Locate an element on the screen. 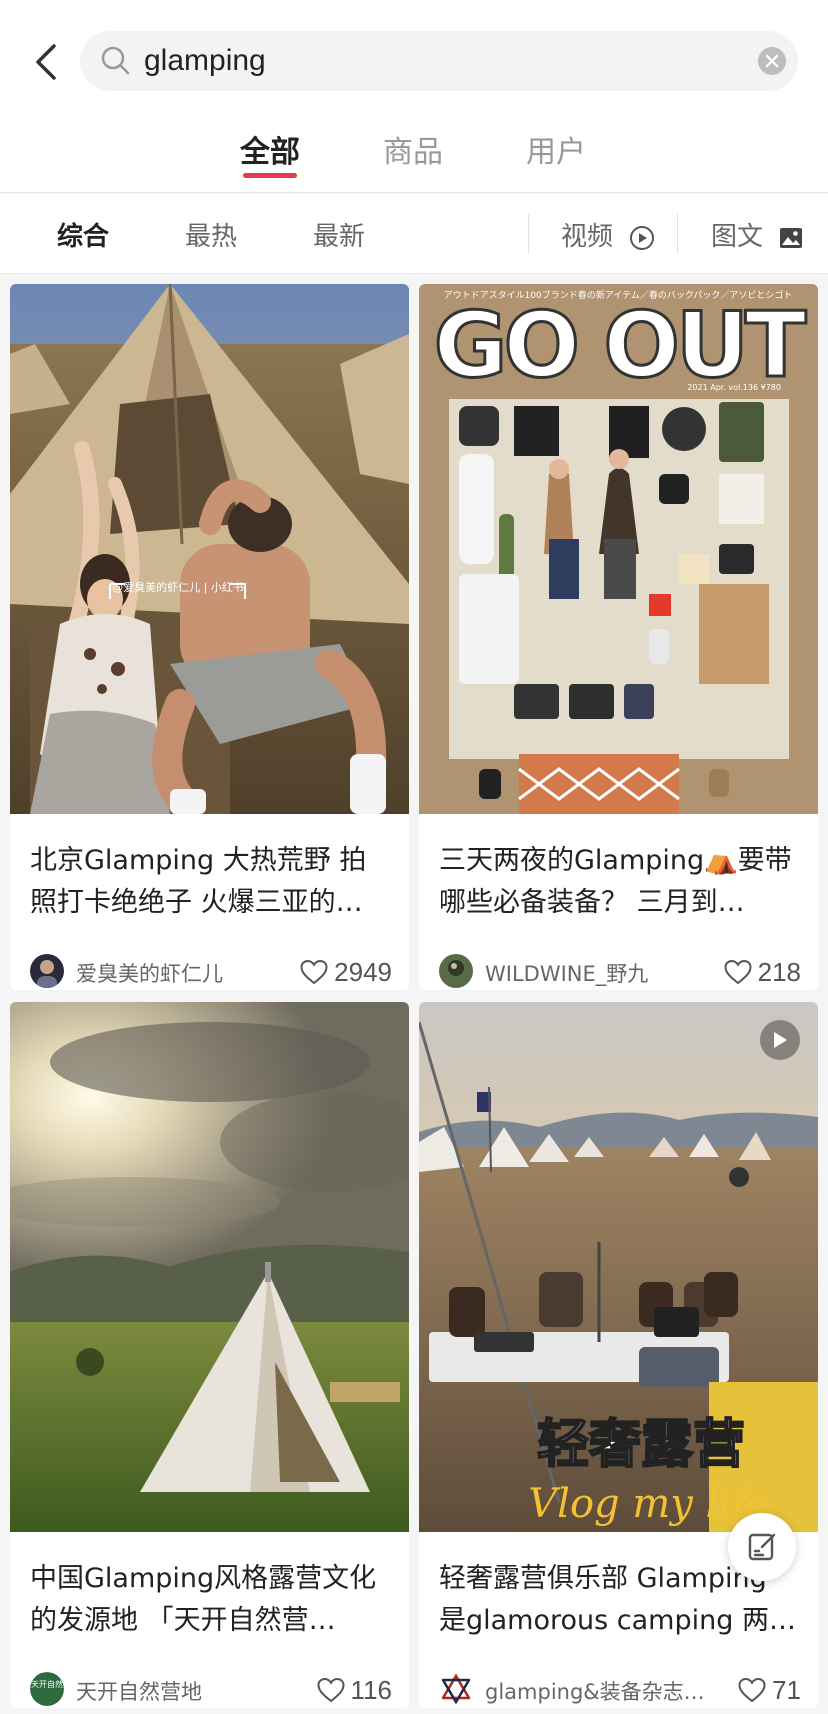 This screenshot has height=1714, width=828. filter-newest: 最新 is located at coordinates (339, 234).